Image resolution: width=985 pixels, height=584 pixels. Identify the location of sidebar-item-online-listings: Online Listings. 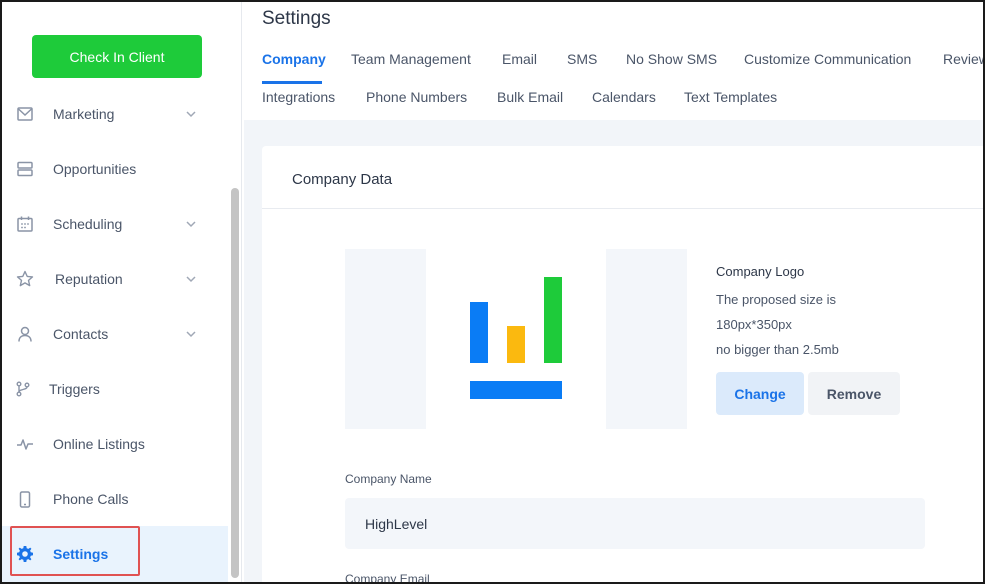
(115, 444).